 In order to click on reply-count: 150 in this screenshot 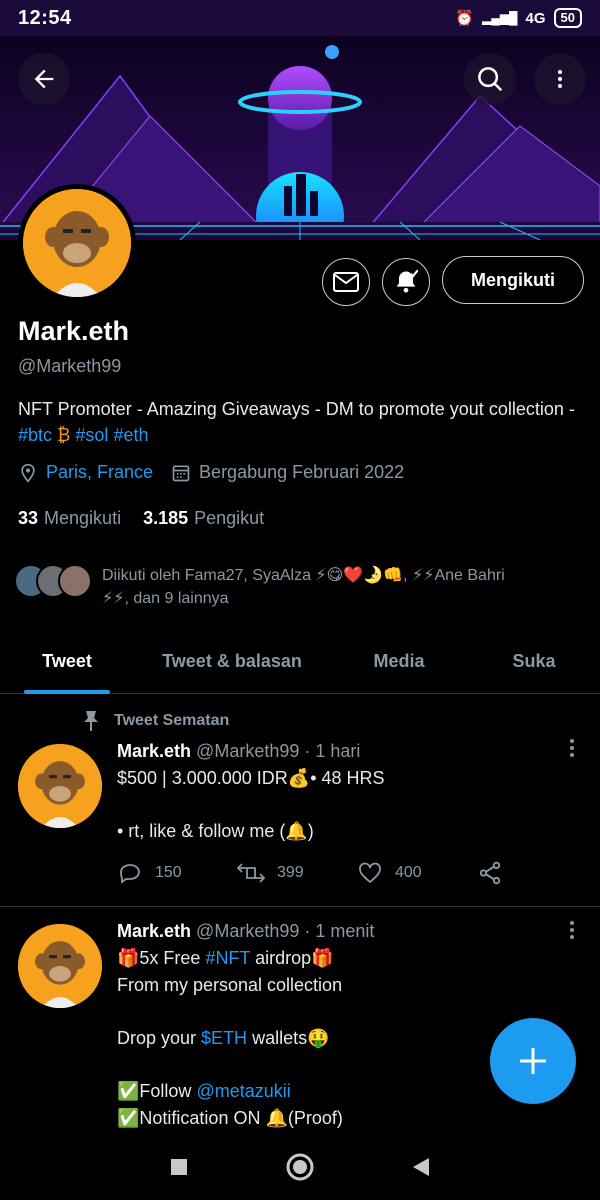, I will do `click(168, 872)`.